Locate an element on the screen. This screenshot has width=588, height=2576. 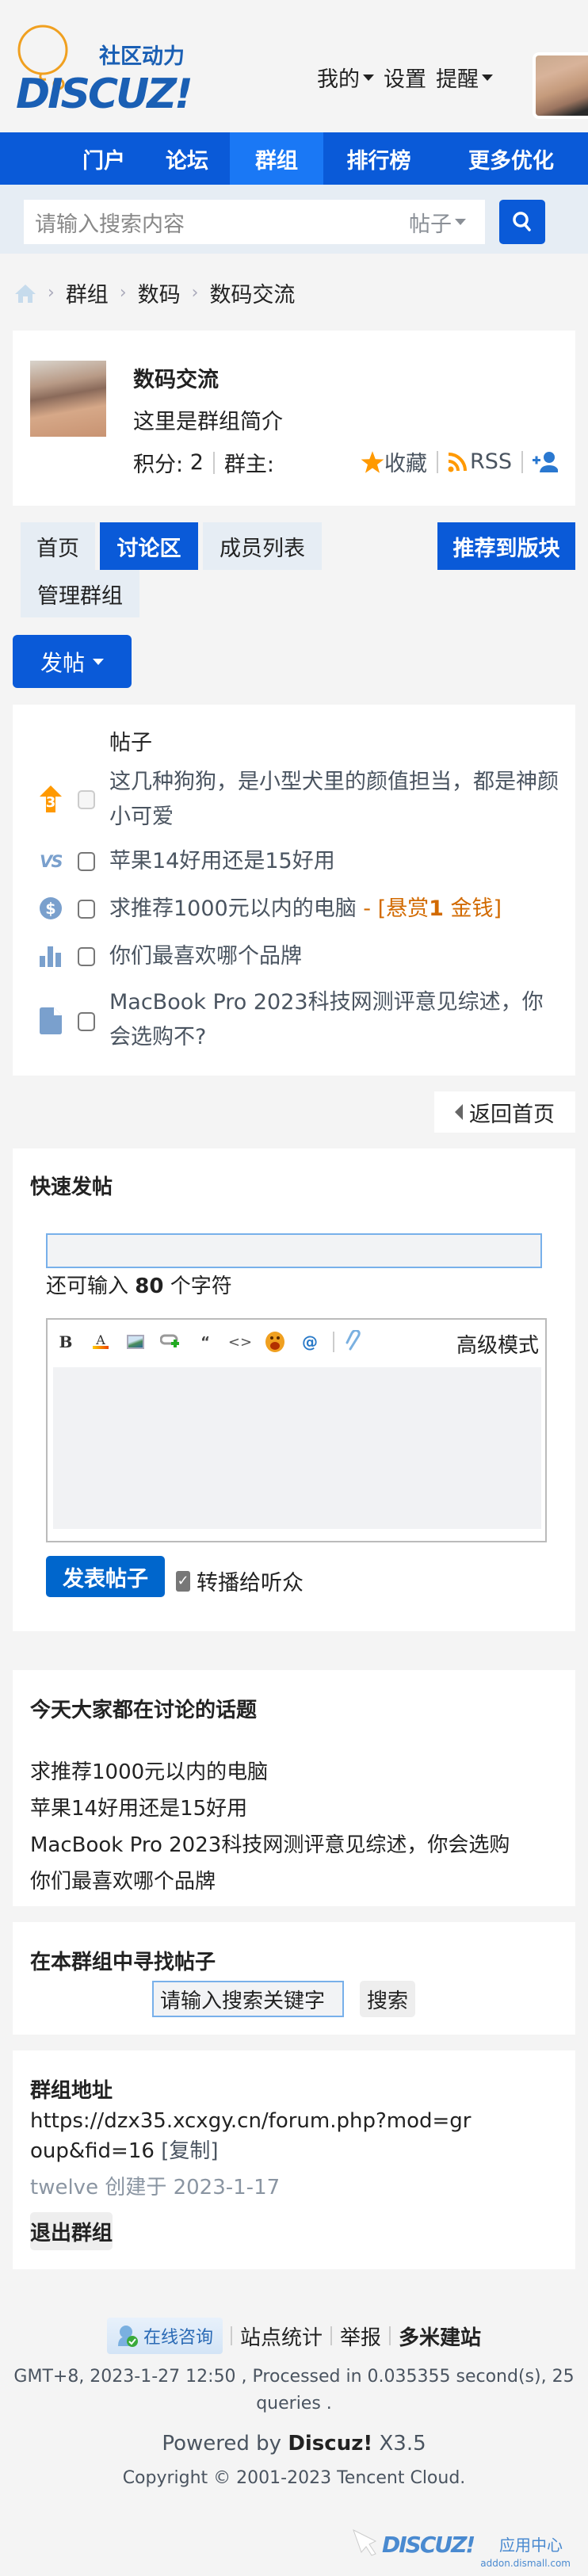
search-bar: 请输入搜索内容 帖子 is located at coordinates (294, 219).